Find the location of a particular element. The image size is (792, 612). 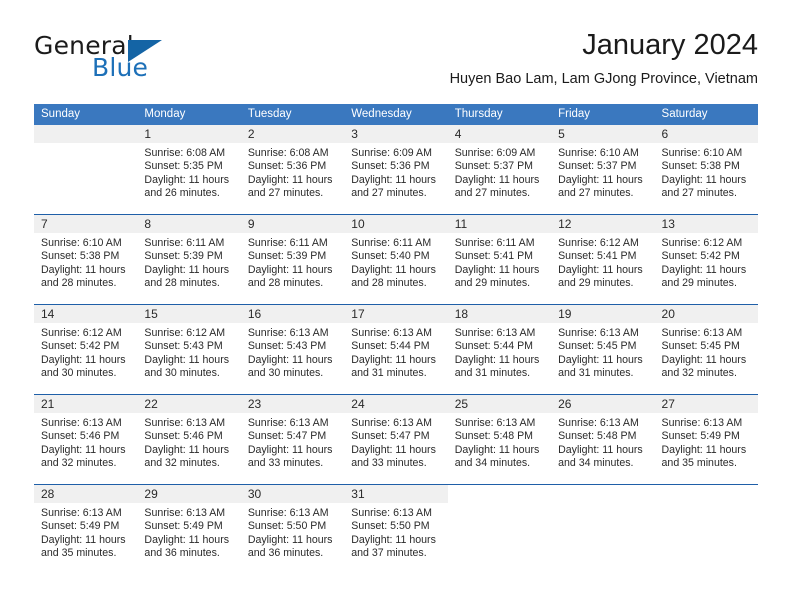

sunset-text: Sunset: 5:46 PM is located at coordinates (183, 436).